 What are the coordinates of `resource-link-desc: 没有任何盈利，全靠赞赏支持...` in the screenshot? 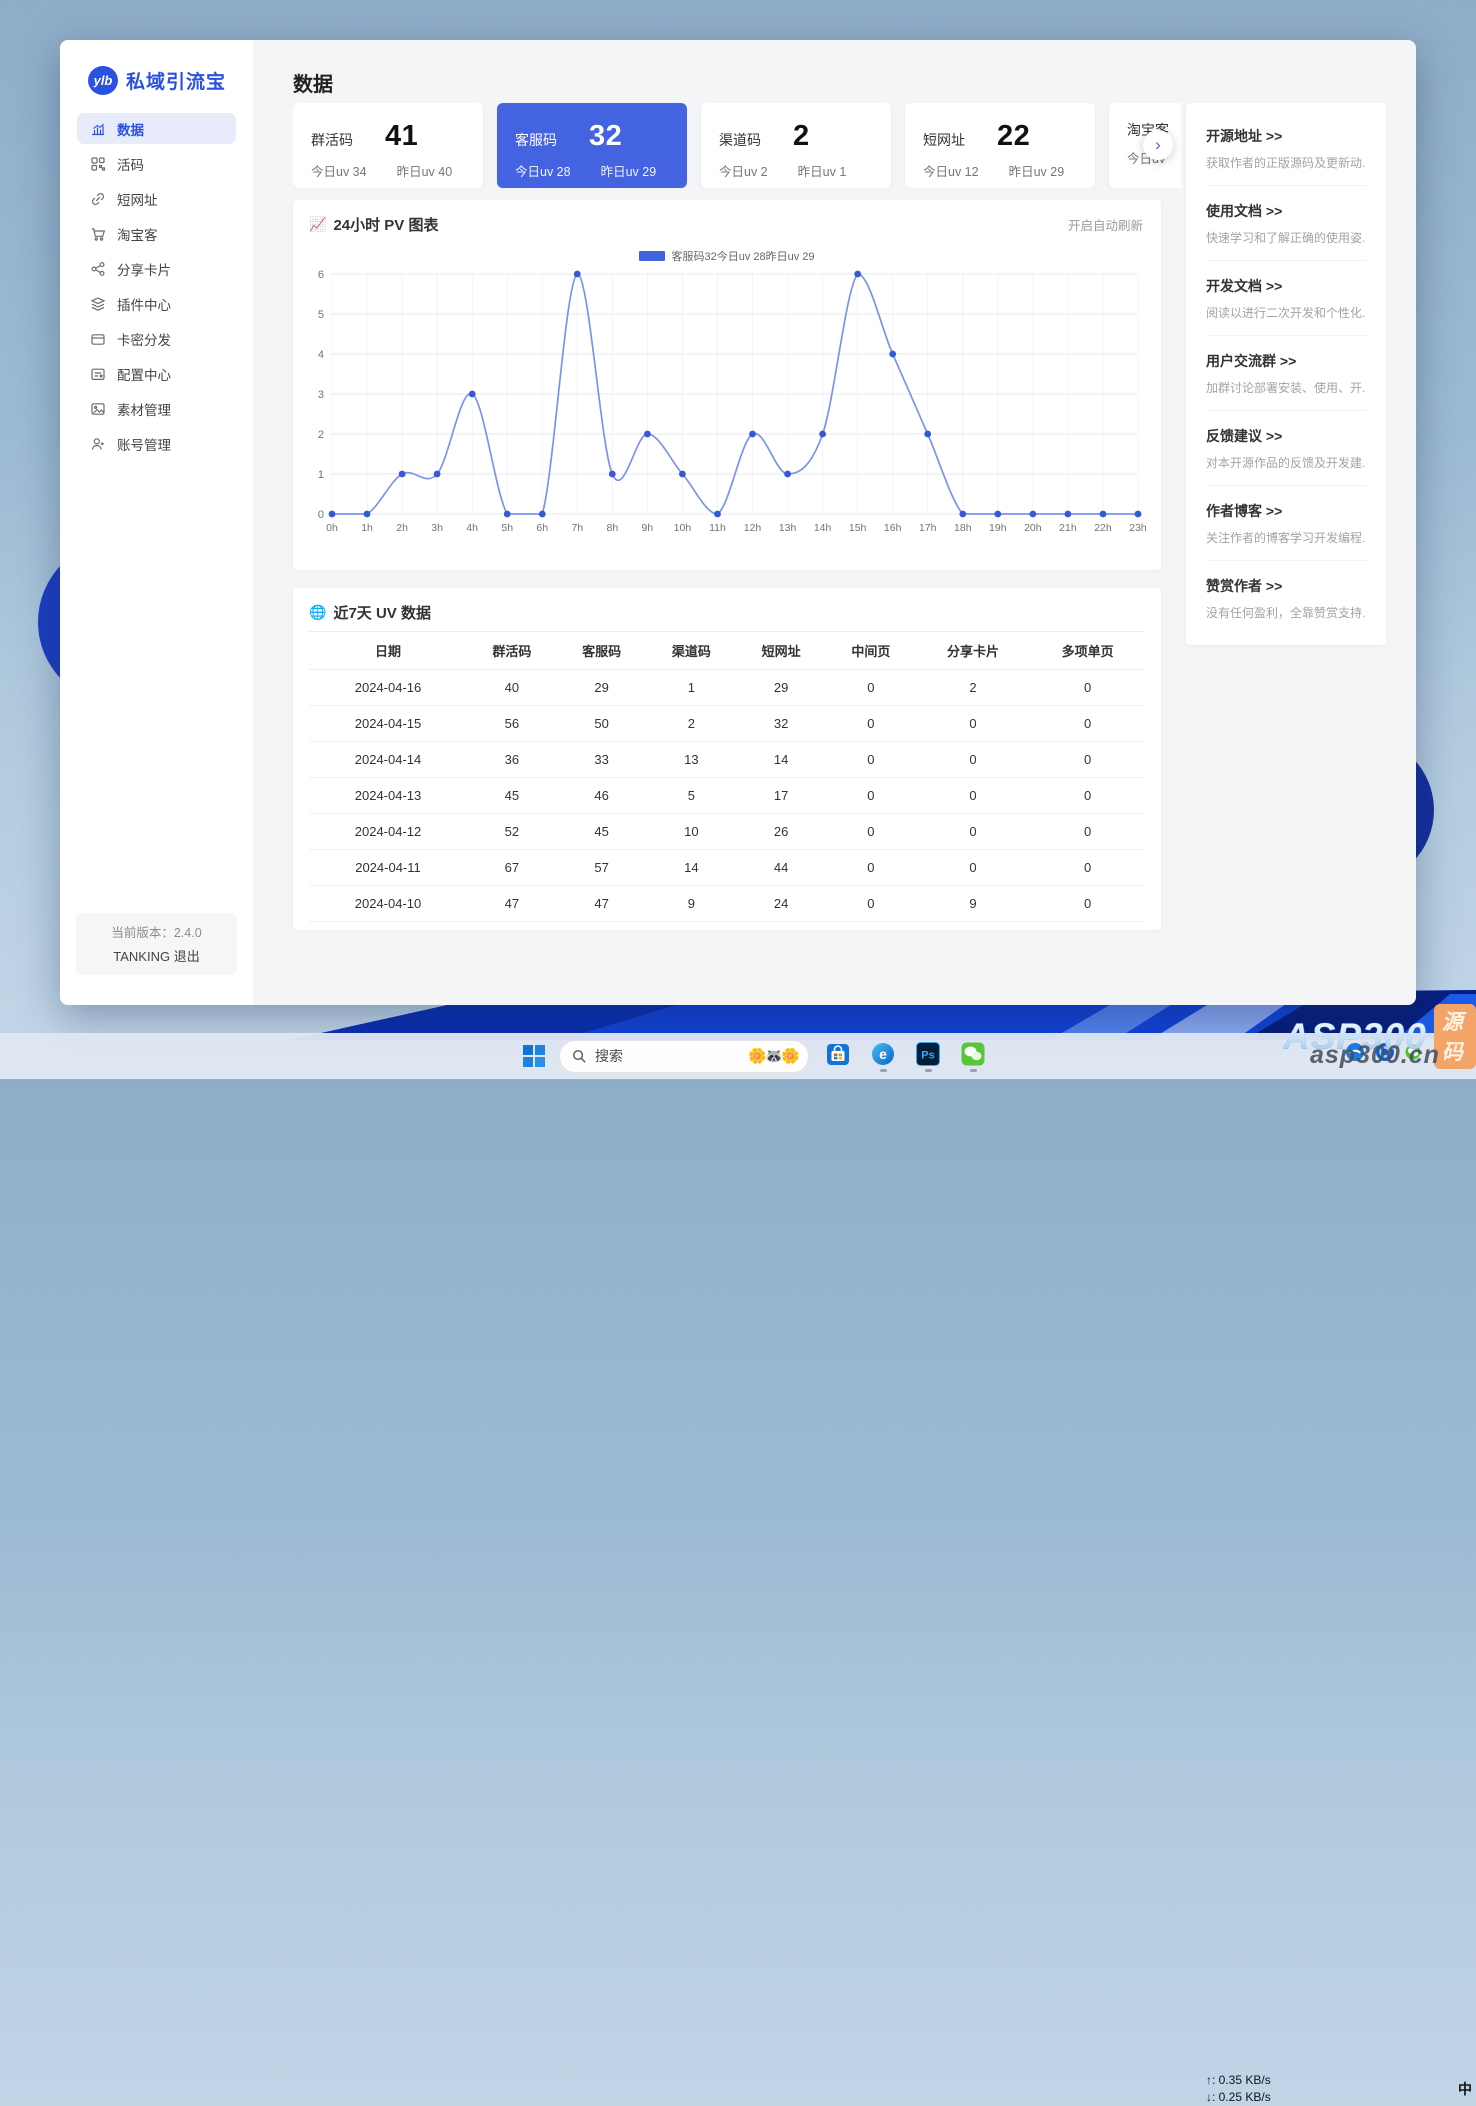 It's located at (1286, 613).